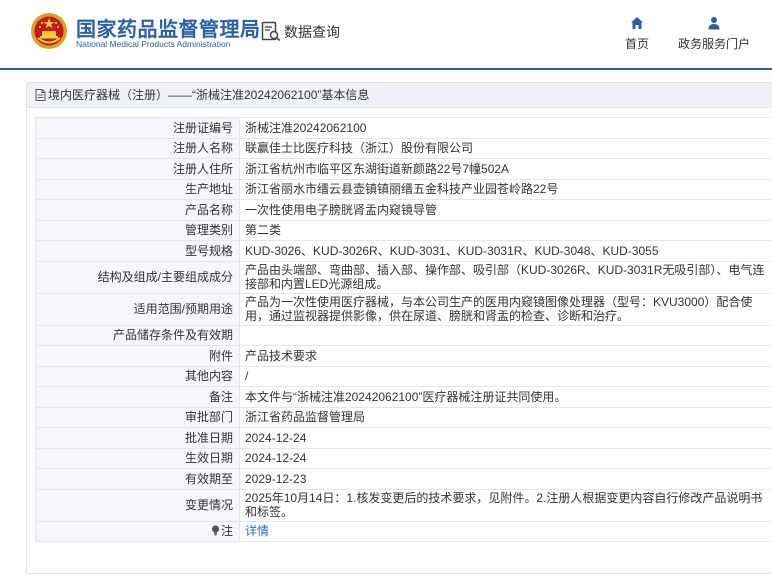 The height and width of the screenshot is (582, 772). What do you see at coordinates (505, 210) in the screenshot?
I see `row-value: 一次性使用电子膀胱肾盂内窥镜导管` at bounding box center [505, 210].